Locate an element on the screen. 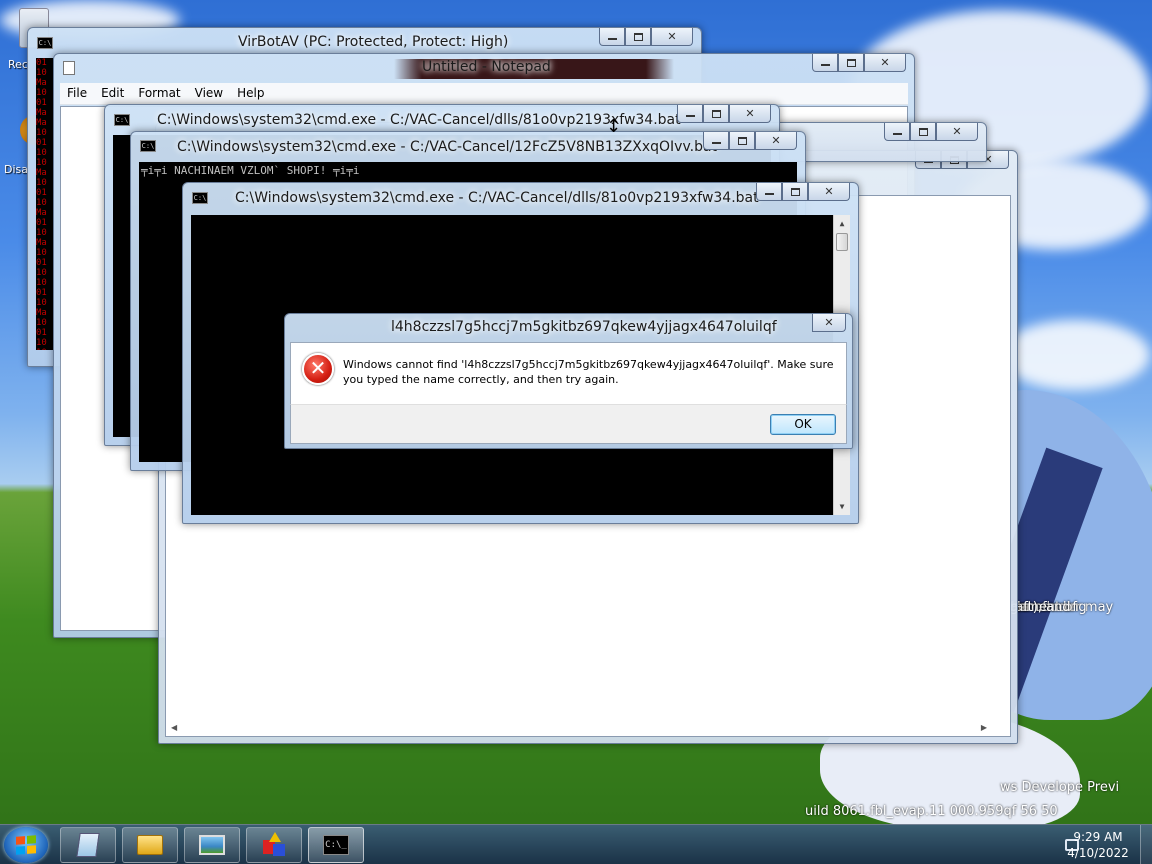  paint-icon is located at coordinates (274, 845).